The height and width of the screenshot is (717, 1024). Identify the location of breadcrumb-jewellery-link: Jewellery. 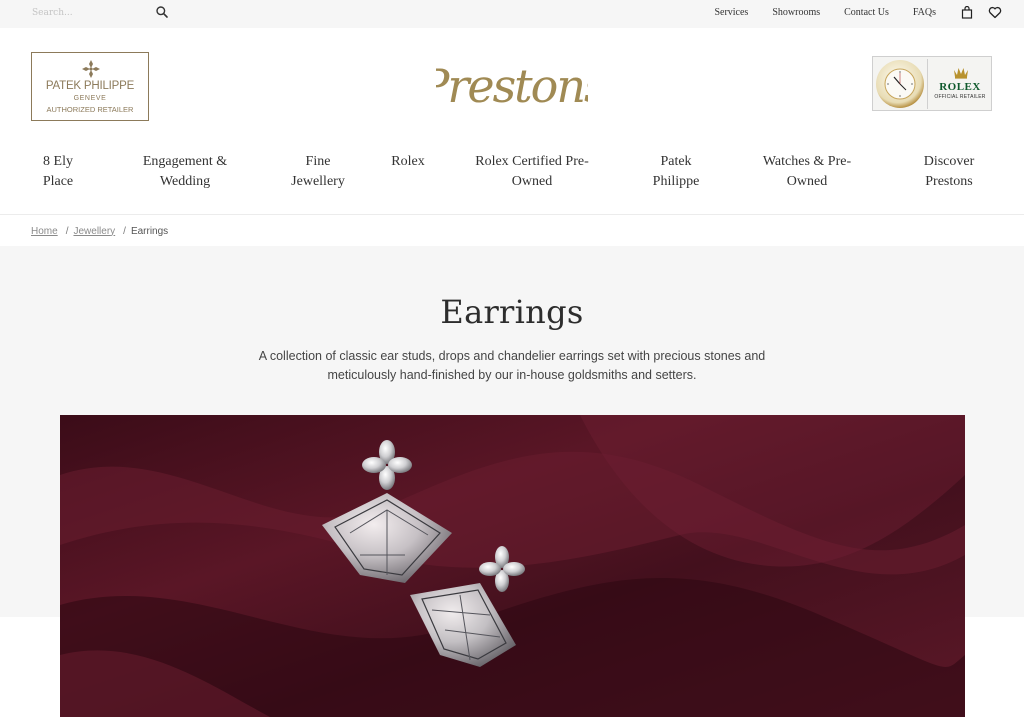
(94, 231).